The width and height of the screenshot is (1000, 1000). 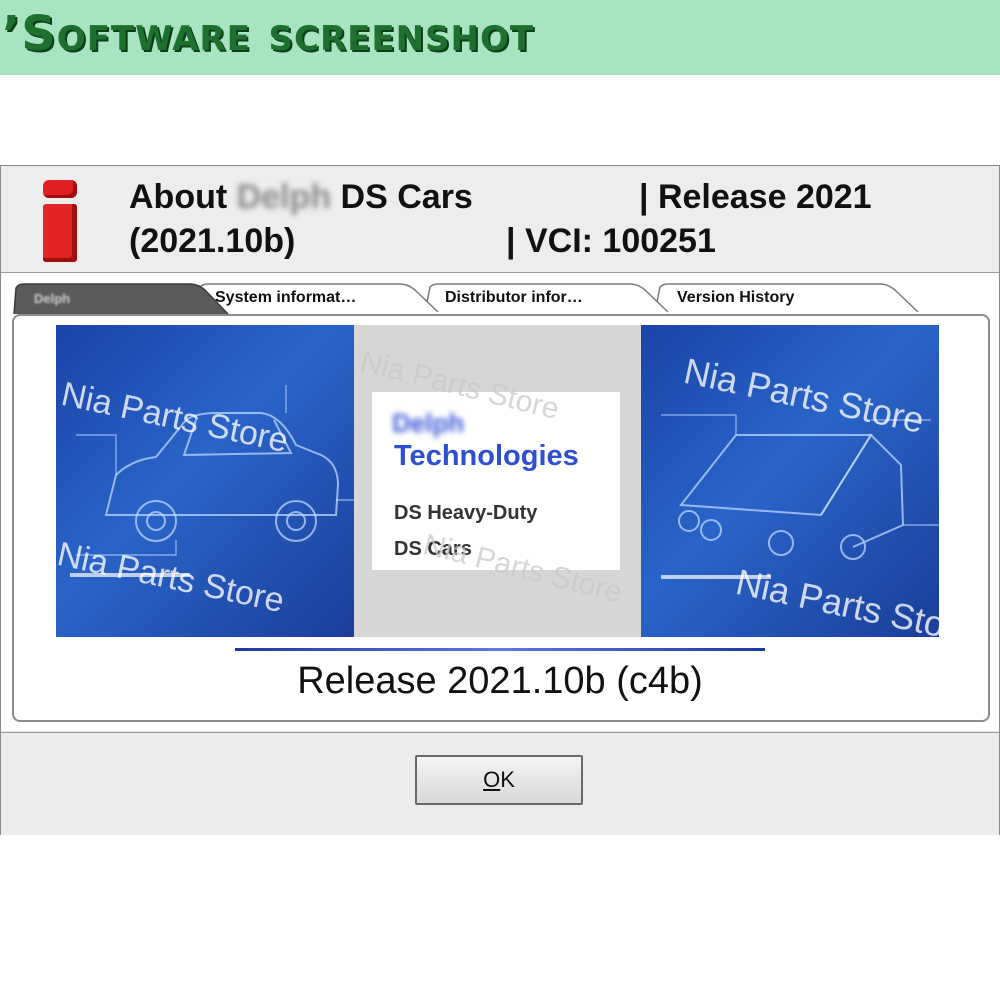 What do you see at coordinates (500, 681) in the screenshot?
I see `release-text: Release 2021.10b (c4b)` at bounding box center [500, 681].